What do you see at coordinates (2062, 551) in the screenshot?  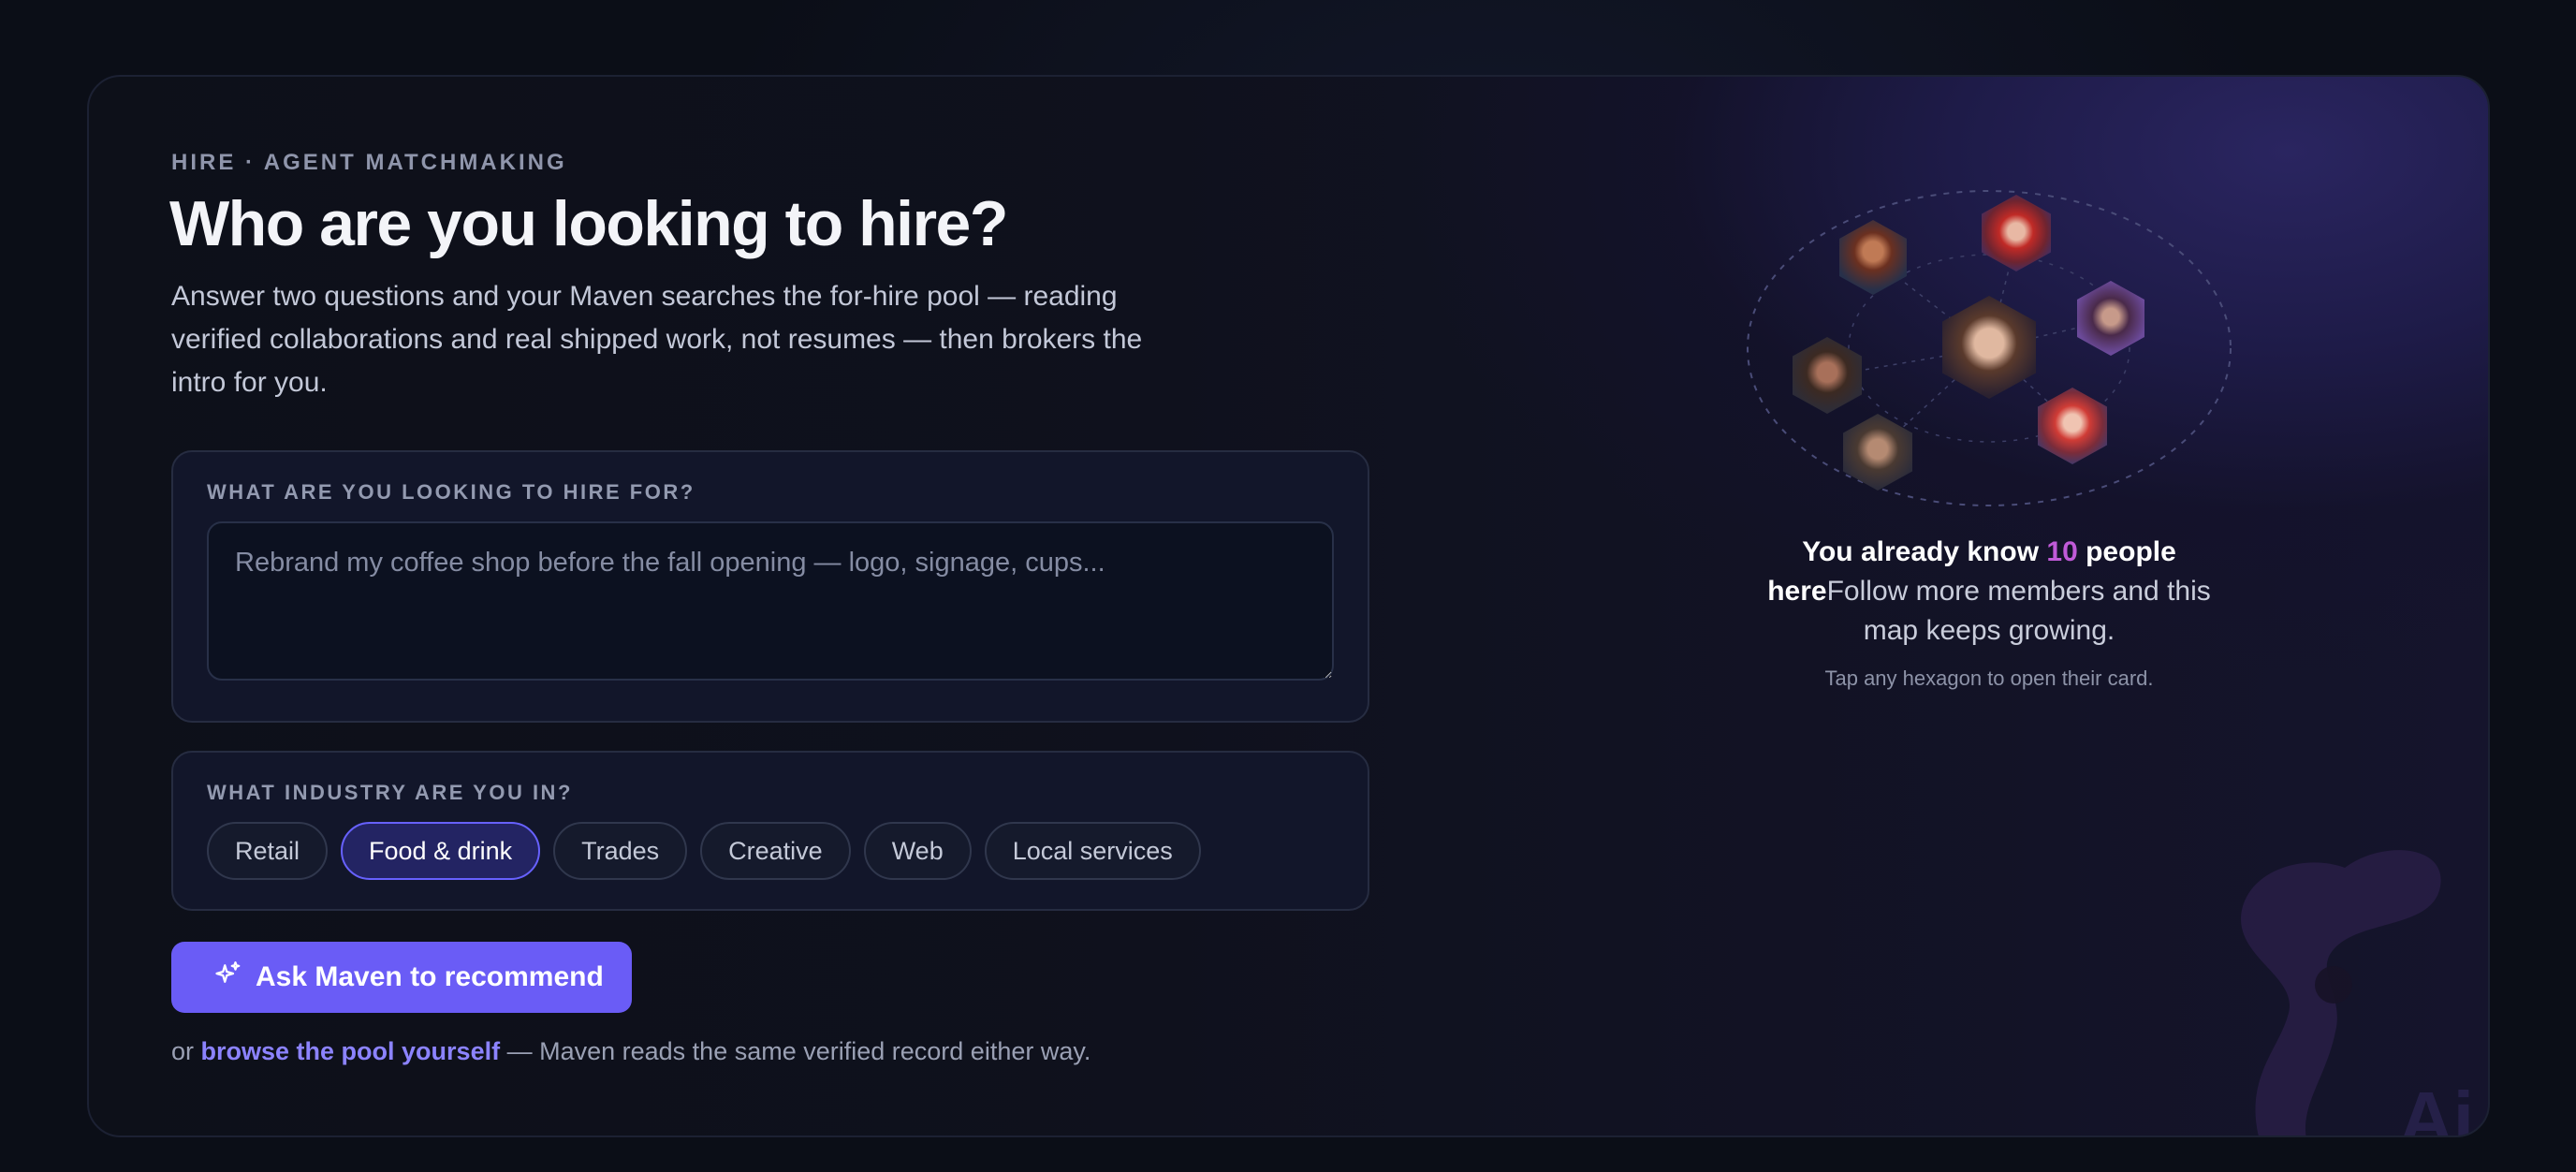 I see `network-count: 10` at bounding box center [2062, 551].